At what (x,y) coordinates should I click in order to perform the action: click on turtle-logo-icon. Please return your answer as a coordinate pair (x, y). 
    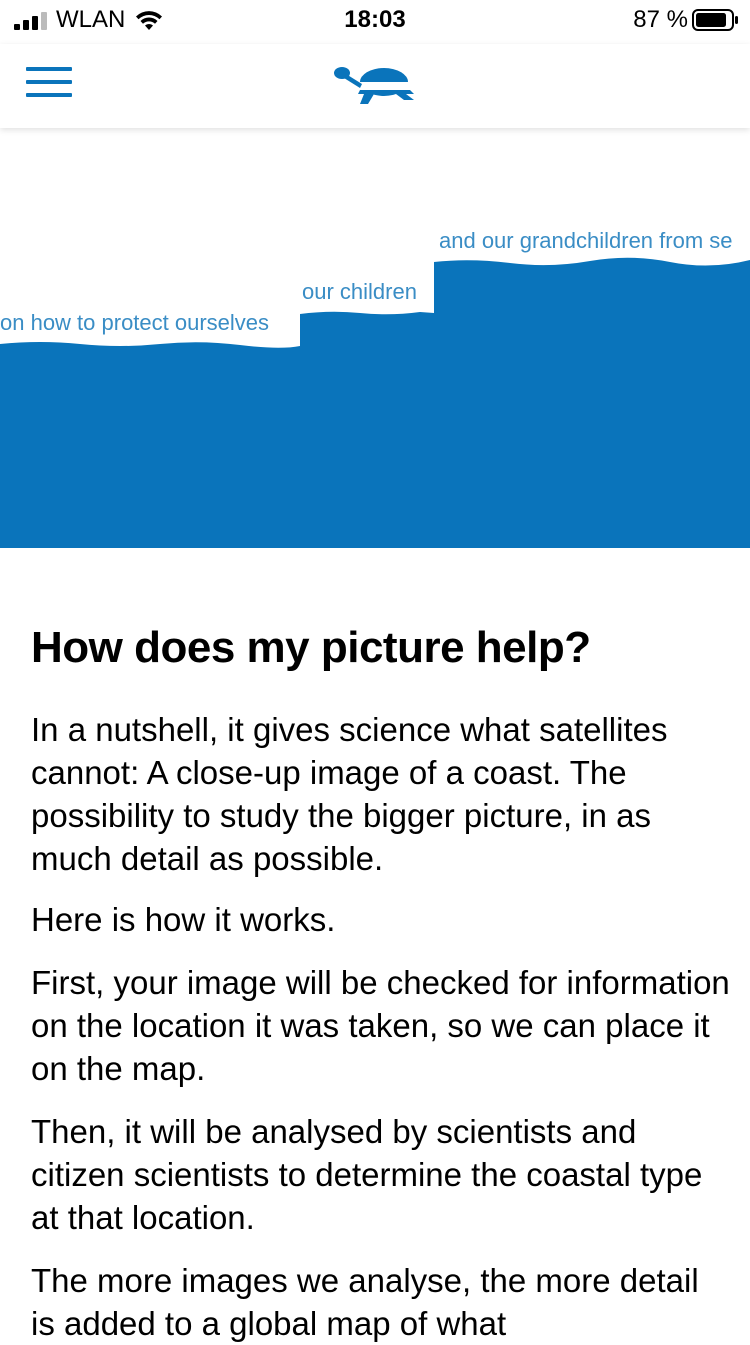
    Looking at the image, I should click on (375, 85).